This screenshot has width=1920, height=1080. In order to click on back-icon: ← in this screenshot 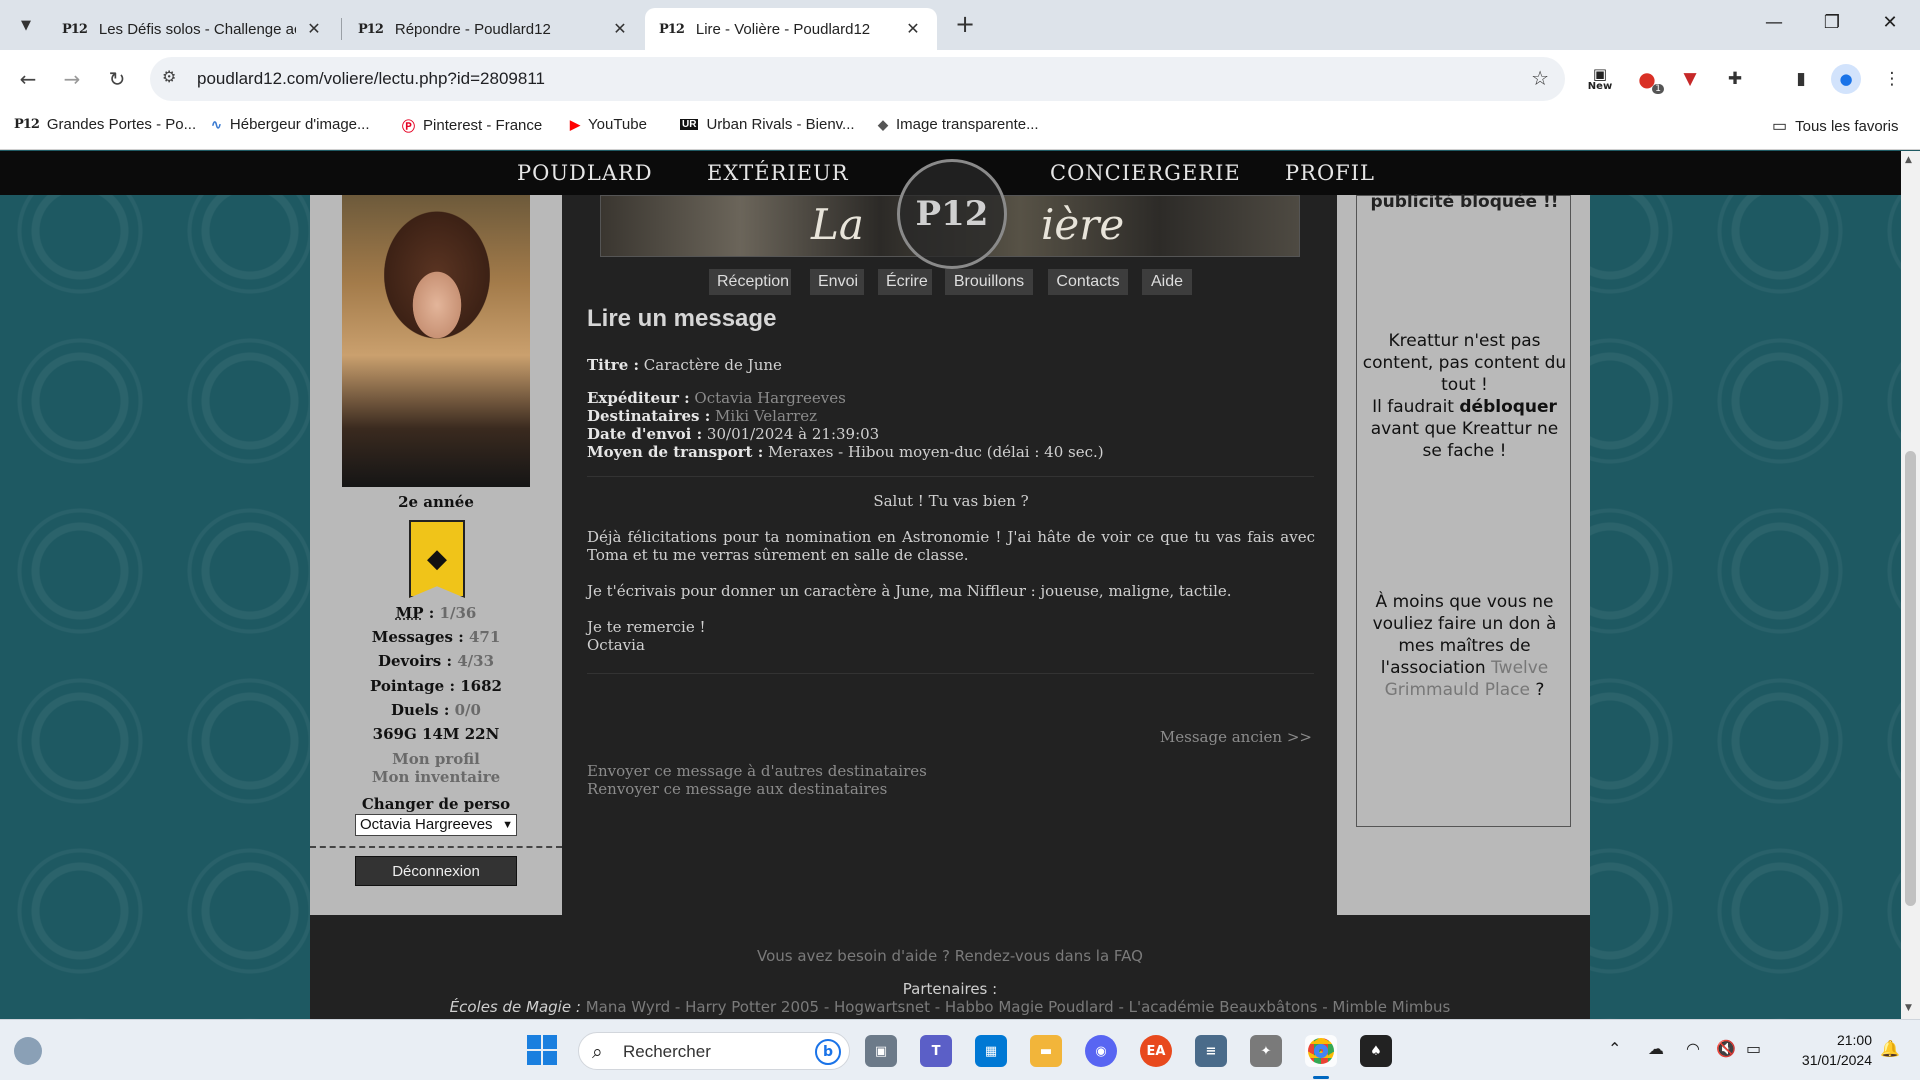, I will do `click(28, 79)`.